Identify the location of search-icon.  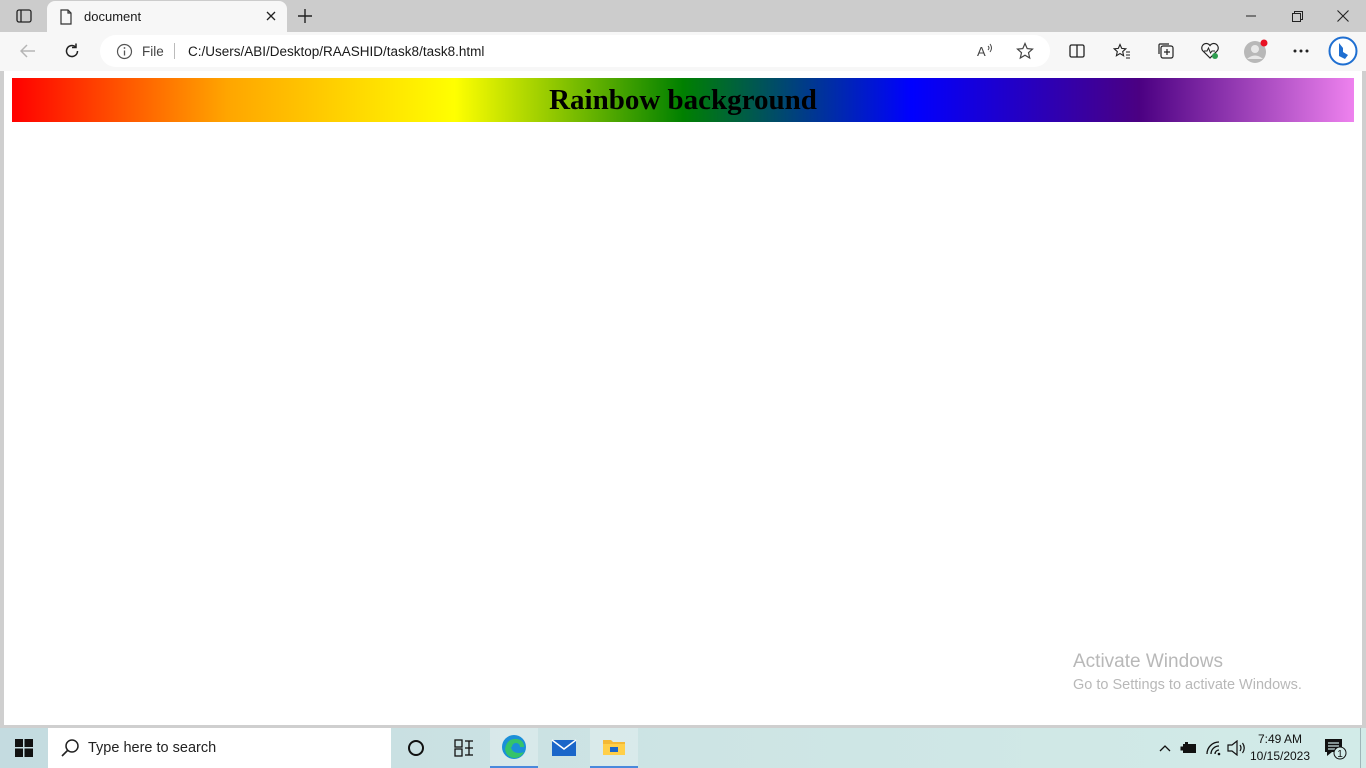
(70, 748).